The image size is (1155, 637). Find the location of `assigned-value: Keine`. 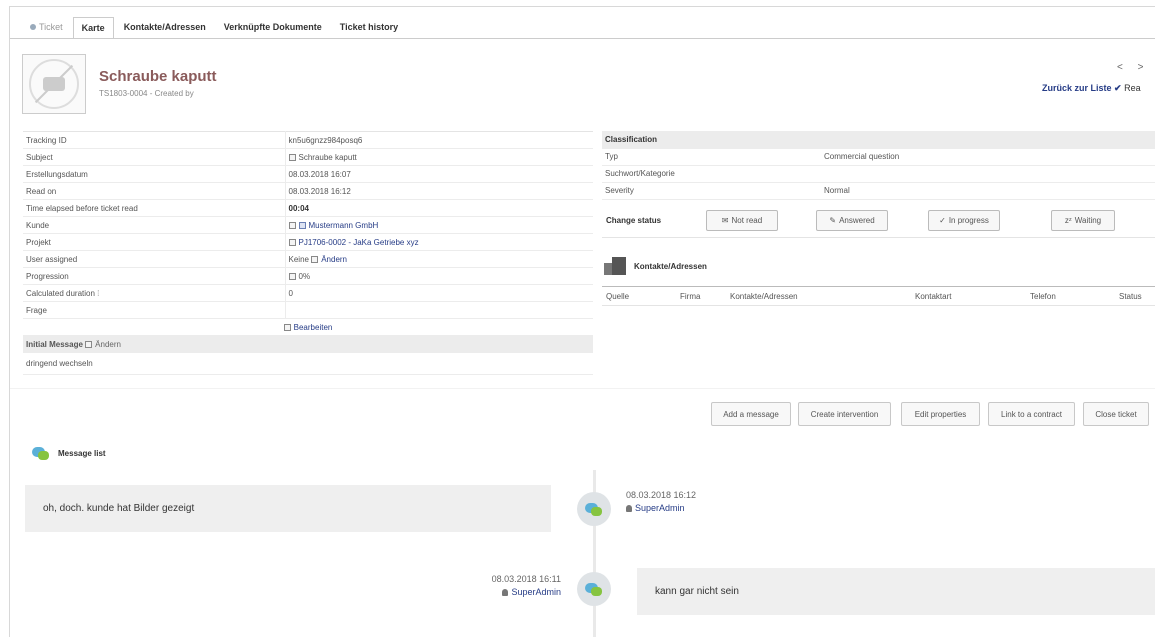

assigned-value: Keine is located at coordinates (298, 259).